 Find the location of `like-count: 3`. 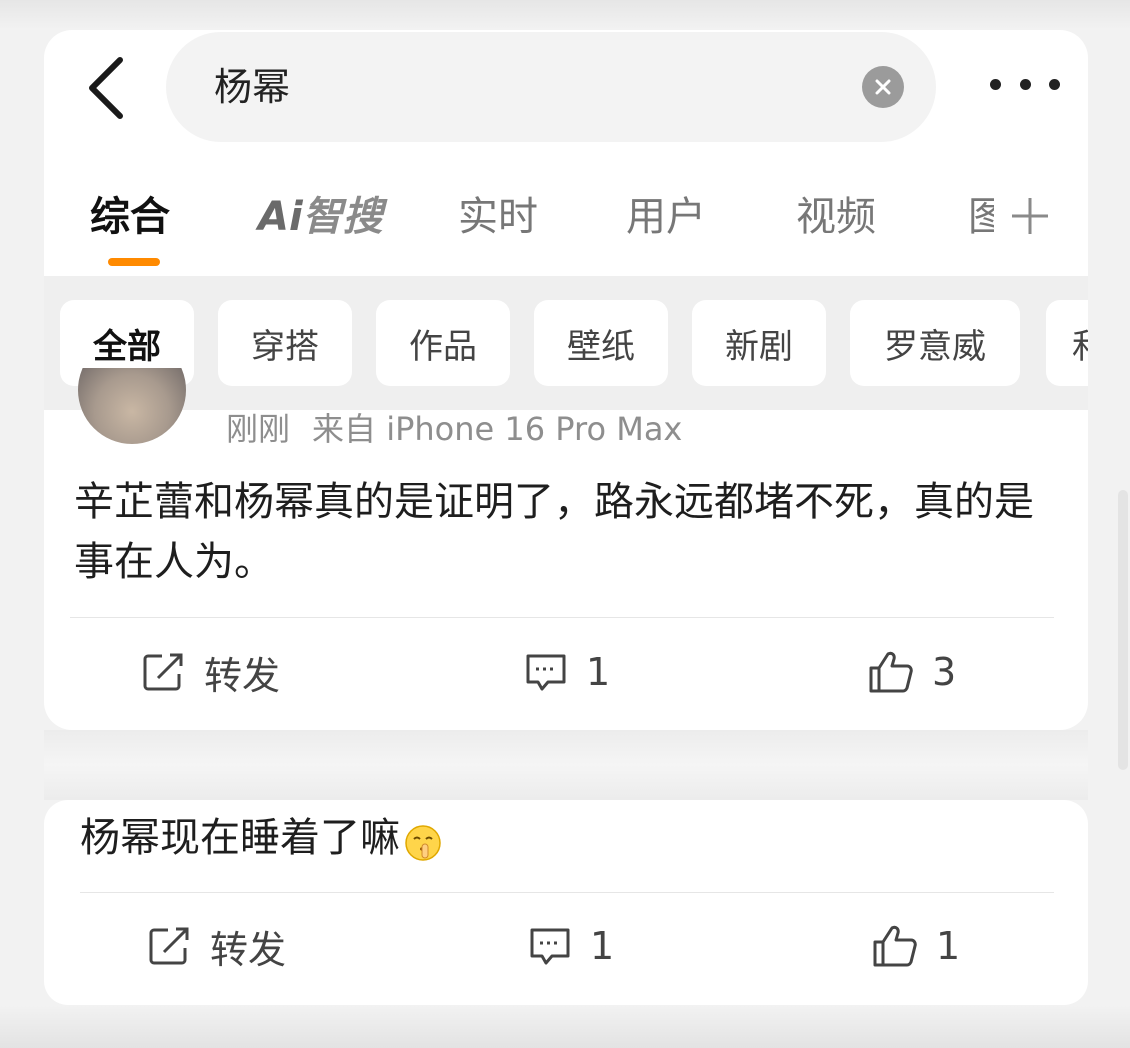

like-count: 3 is located at coordinates (944, 672).